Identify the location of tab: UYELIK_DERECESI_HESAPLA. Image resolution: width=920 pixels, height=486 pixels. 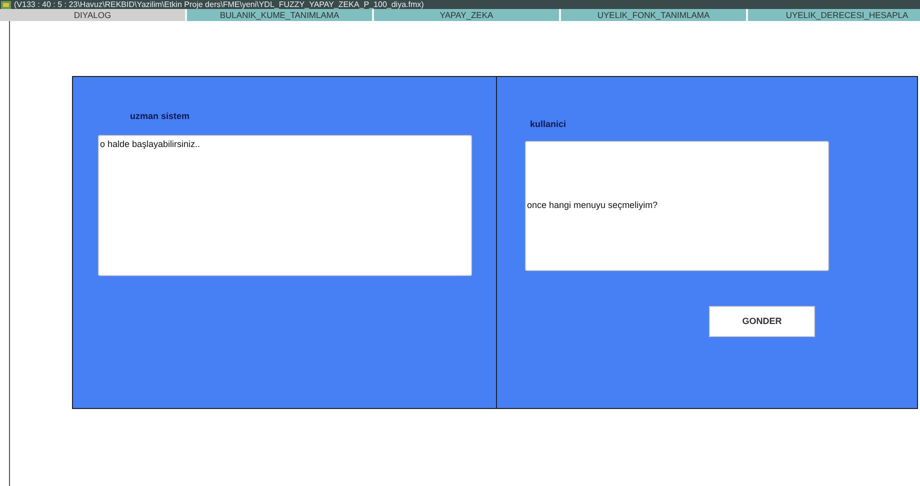
(834, 15).